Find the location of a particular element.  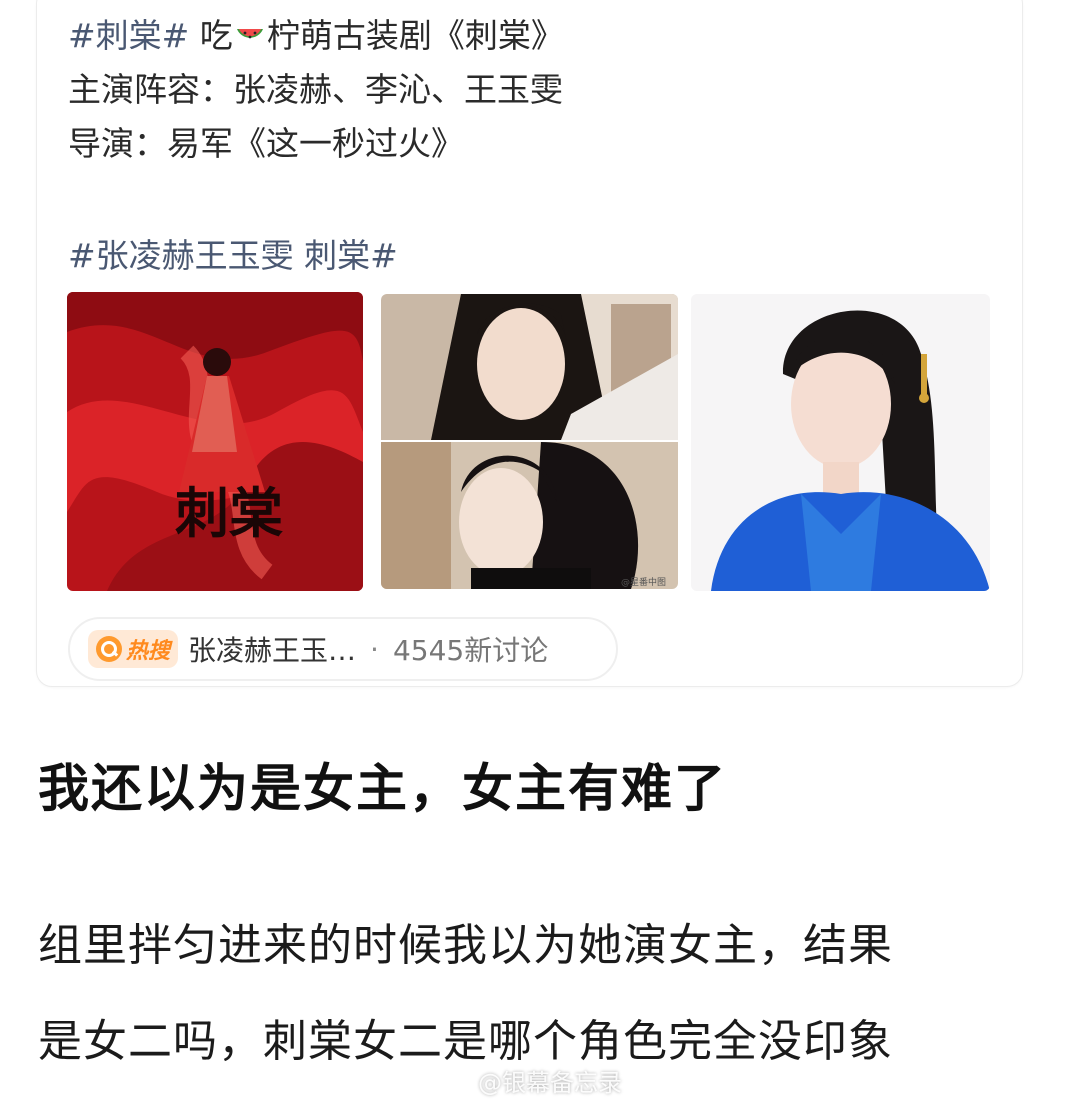

post-line-2: 主演阵容：张凌赫、李沁、王玉雯 is located at coordinates (315, 89).